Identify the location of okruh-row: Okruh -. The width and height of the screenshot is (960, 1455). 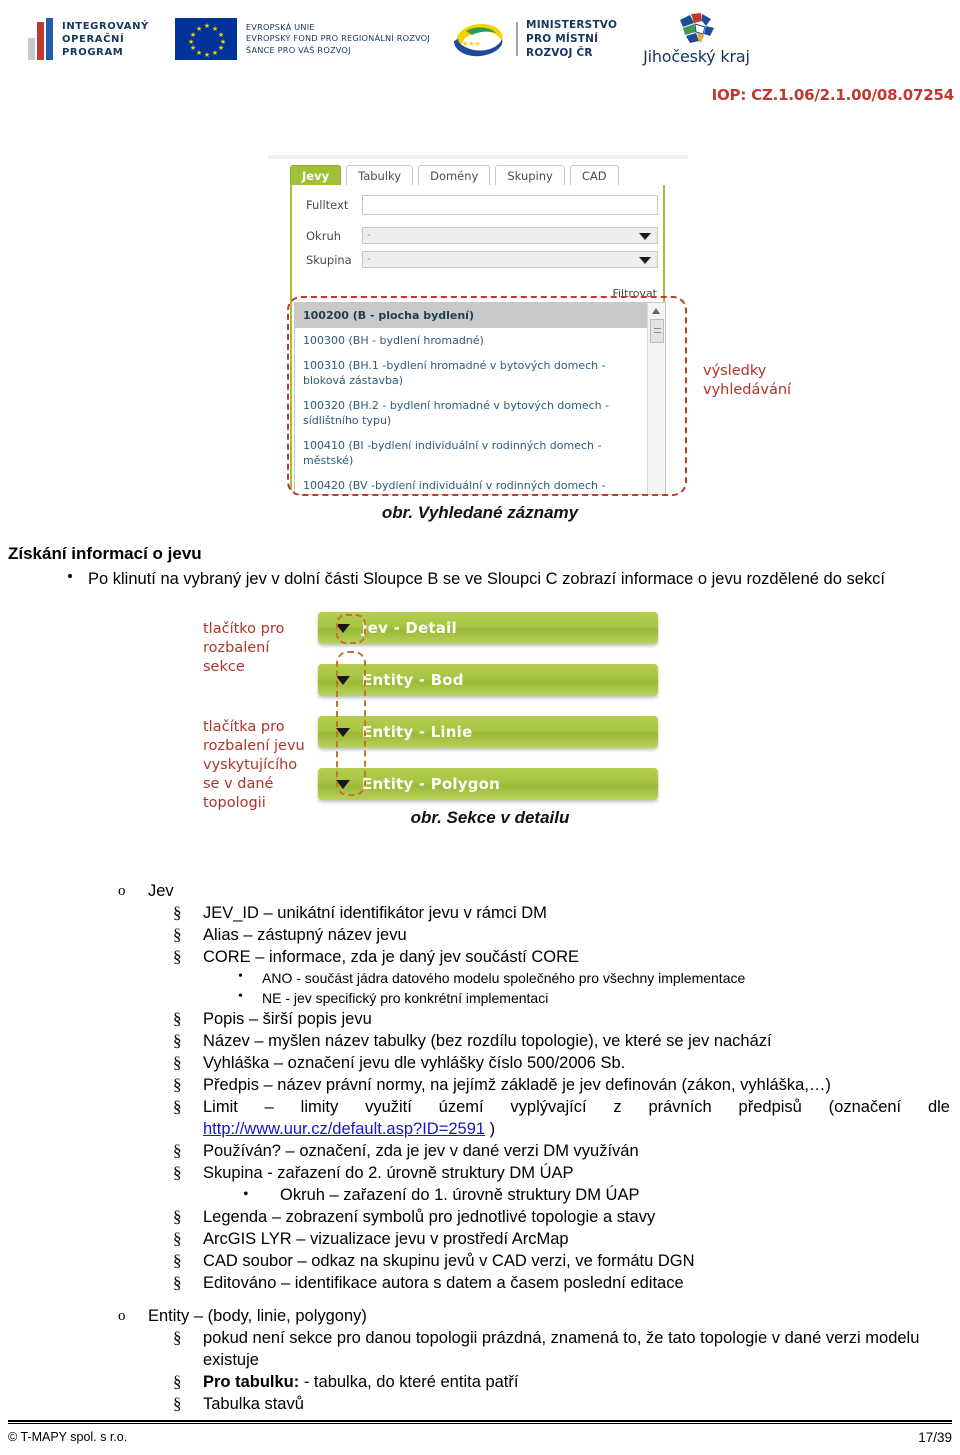
(482, 235).